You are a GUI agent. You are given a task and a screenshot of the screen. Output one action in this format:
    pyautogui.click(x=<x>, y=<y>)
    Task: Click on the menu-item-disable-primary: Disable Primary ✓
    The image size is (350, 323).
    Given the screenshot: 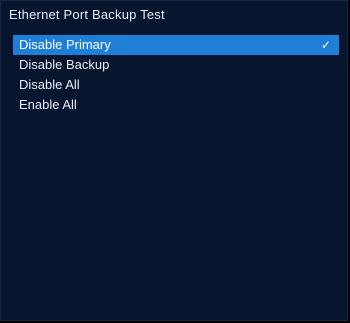 What is the action you would take?
    pyautogui.click(x=176, y=45)
    